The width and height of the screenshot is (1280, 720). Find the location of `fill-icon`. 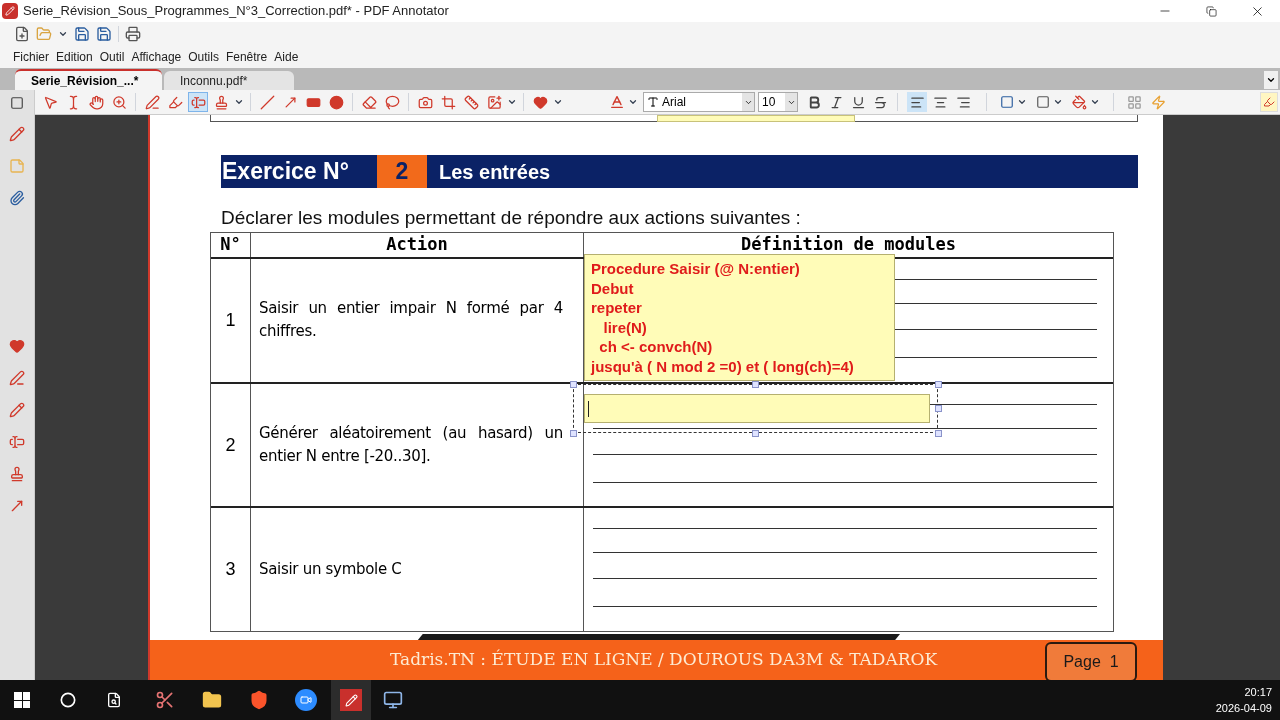

fill-icon is located at coordinates (1079, 102).